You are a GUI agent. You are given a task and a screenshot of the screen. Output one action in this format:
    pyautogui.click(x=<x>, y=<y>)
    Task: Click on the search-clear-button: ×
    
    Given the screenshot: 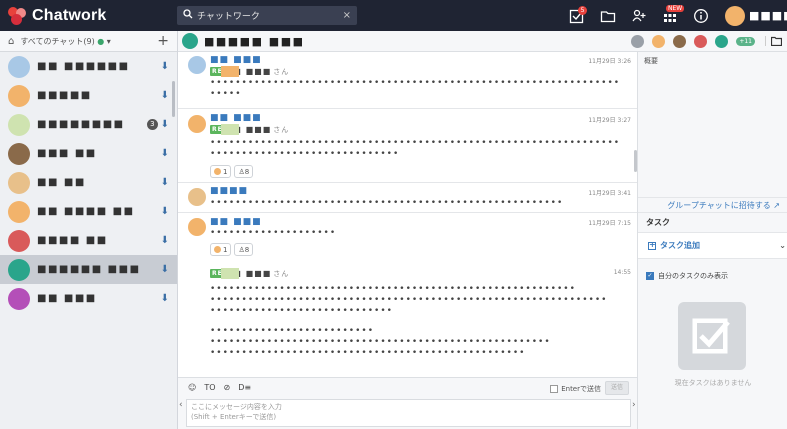 What is the action you would take?
    pyautogui.click(x=347, y=15)
    